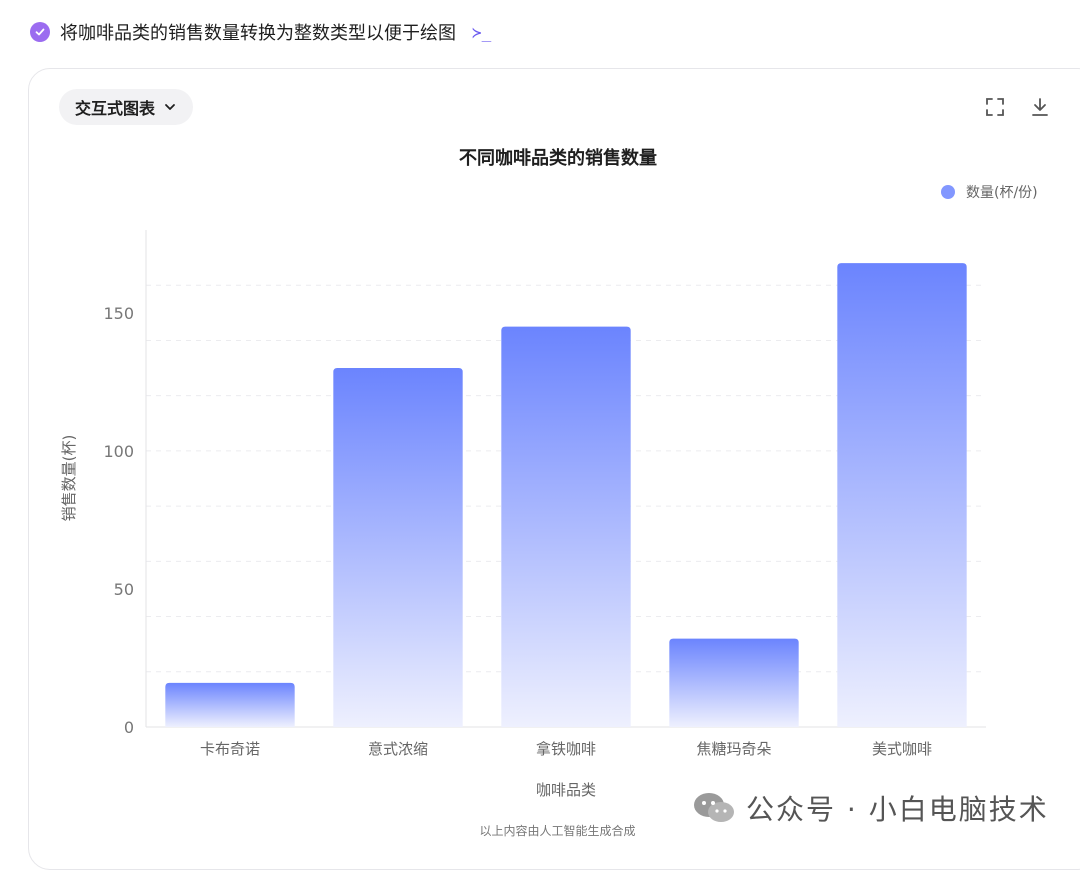  Describe the element at coordinates (1002, 193) in the screenshot. I see `legend-label: 数量(杯/份)` at that location.